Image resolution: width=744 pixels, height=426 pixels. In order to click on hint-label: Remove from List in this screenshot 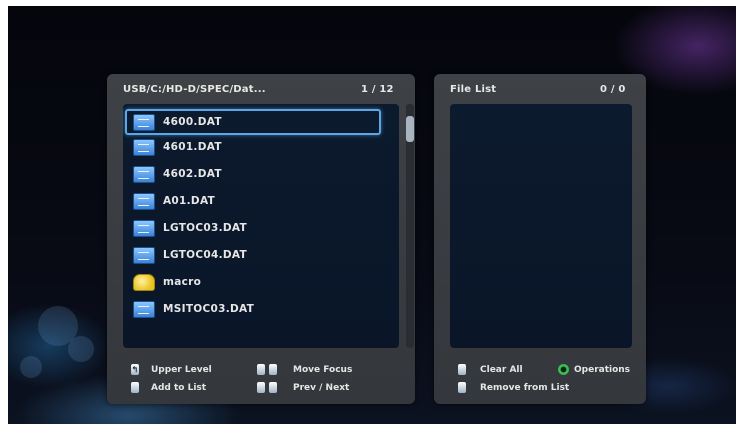, I will do `click(525, 387)`.